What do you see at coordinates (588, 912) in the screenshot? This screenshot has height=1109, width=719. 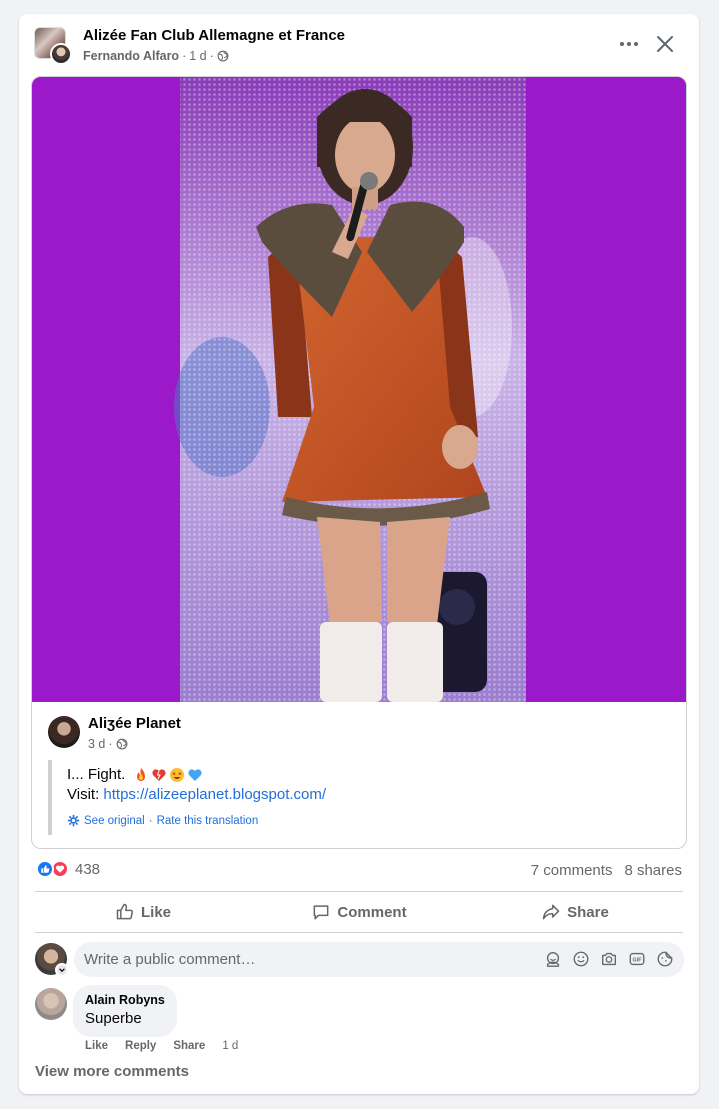 I see `share-label: Share` at bounding box center [588, 912].